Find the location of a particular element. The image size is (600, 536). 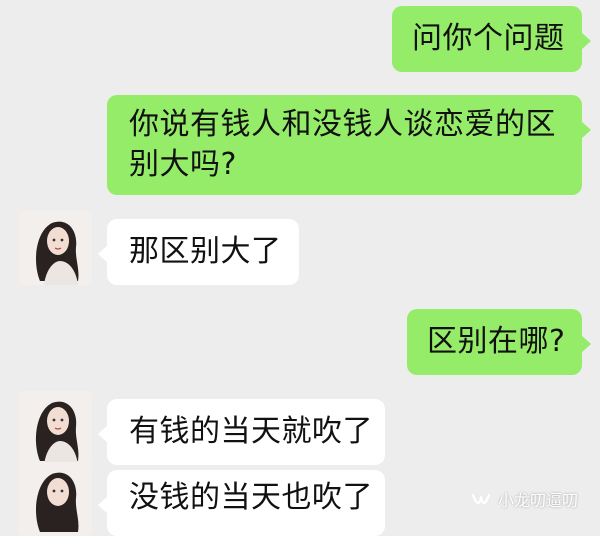

message-bubble-sent: 区别在哪? is located at coordinates (499, 342).